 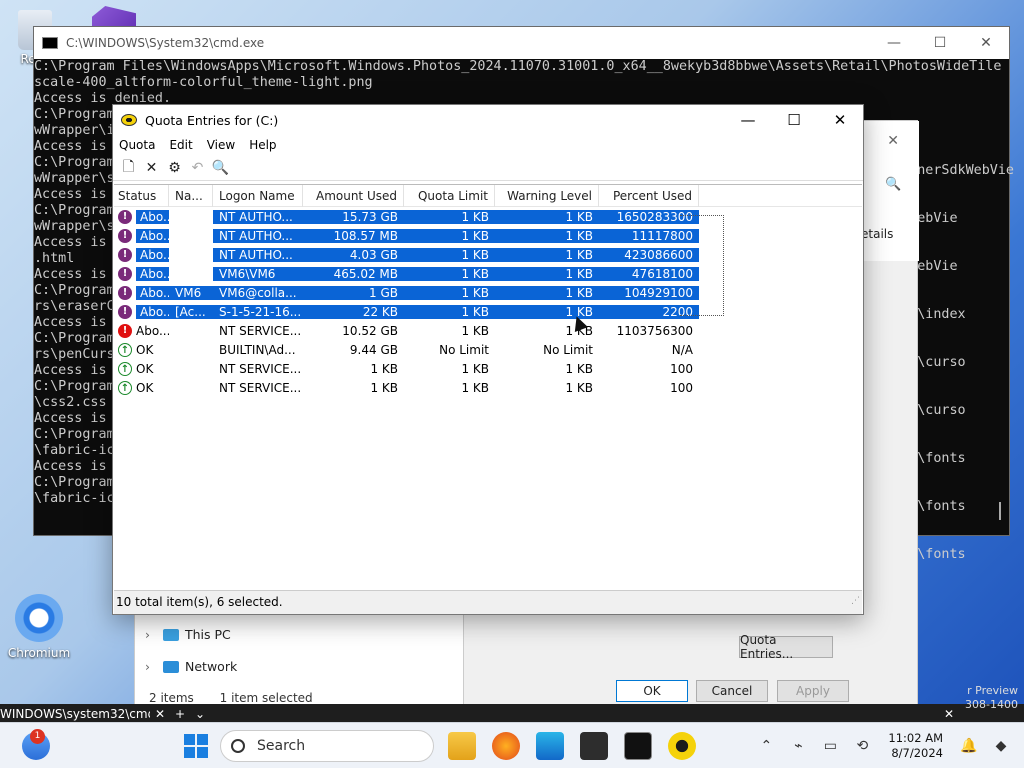 What do you see at coordinates (373, 349) in the screenshot?
I see `cell-amount: 9.44 GB` at bounding box center [373, 349].